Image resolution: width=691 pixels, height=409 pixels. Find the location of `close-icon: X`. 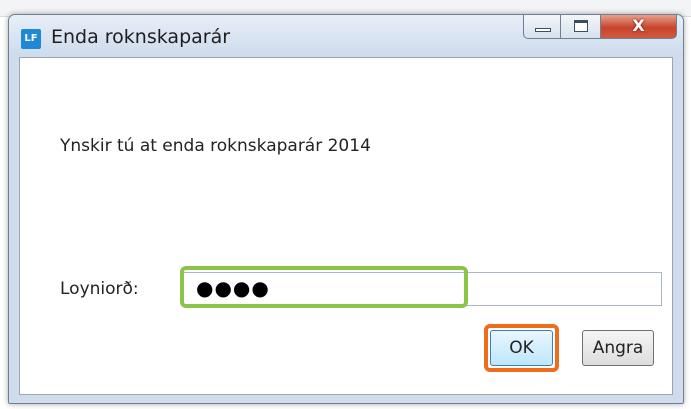

close-icon: X is located at coordinates (638, 25).